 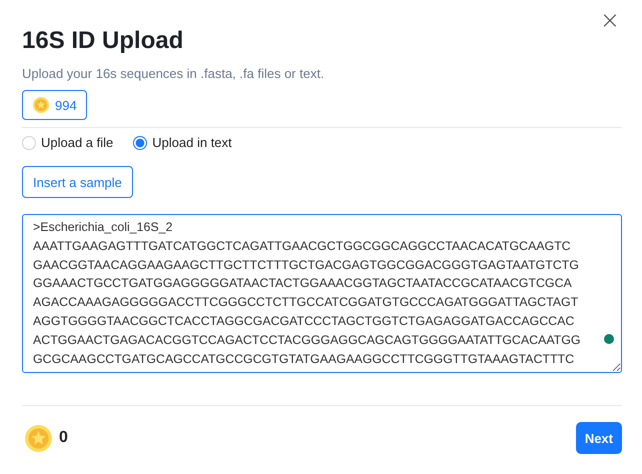 What do you see at coordinates (77, 182) in the screenshot?
I see `insert-sample-button: Insert a sample` at bounding box center [77, 182].